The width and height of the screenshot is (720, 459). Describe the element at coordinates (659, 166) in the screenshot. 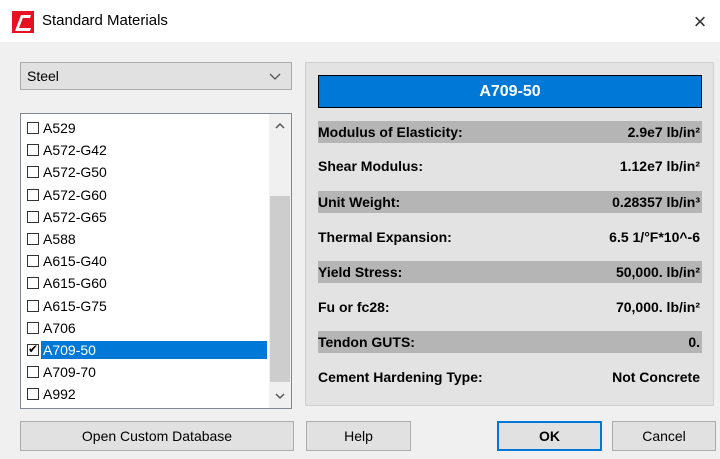

I see `property-value: 1.12e7 lb/in²` at that location.